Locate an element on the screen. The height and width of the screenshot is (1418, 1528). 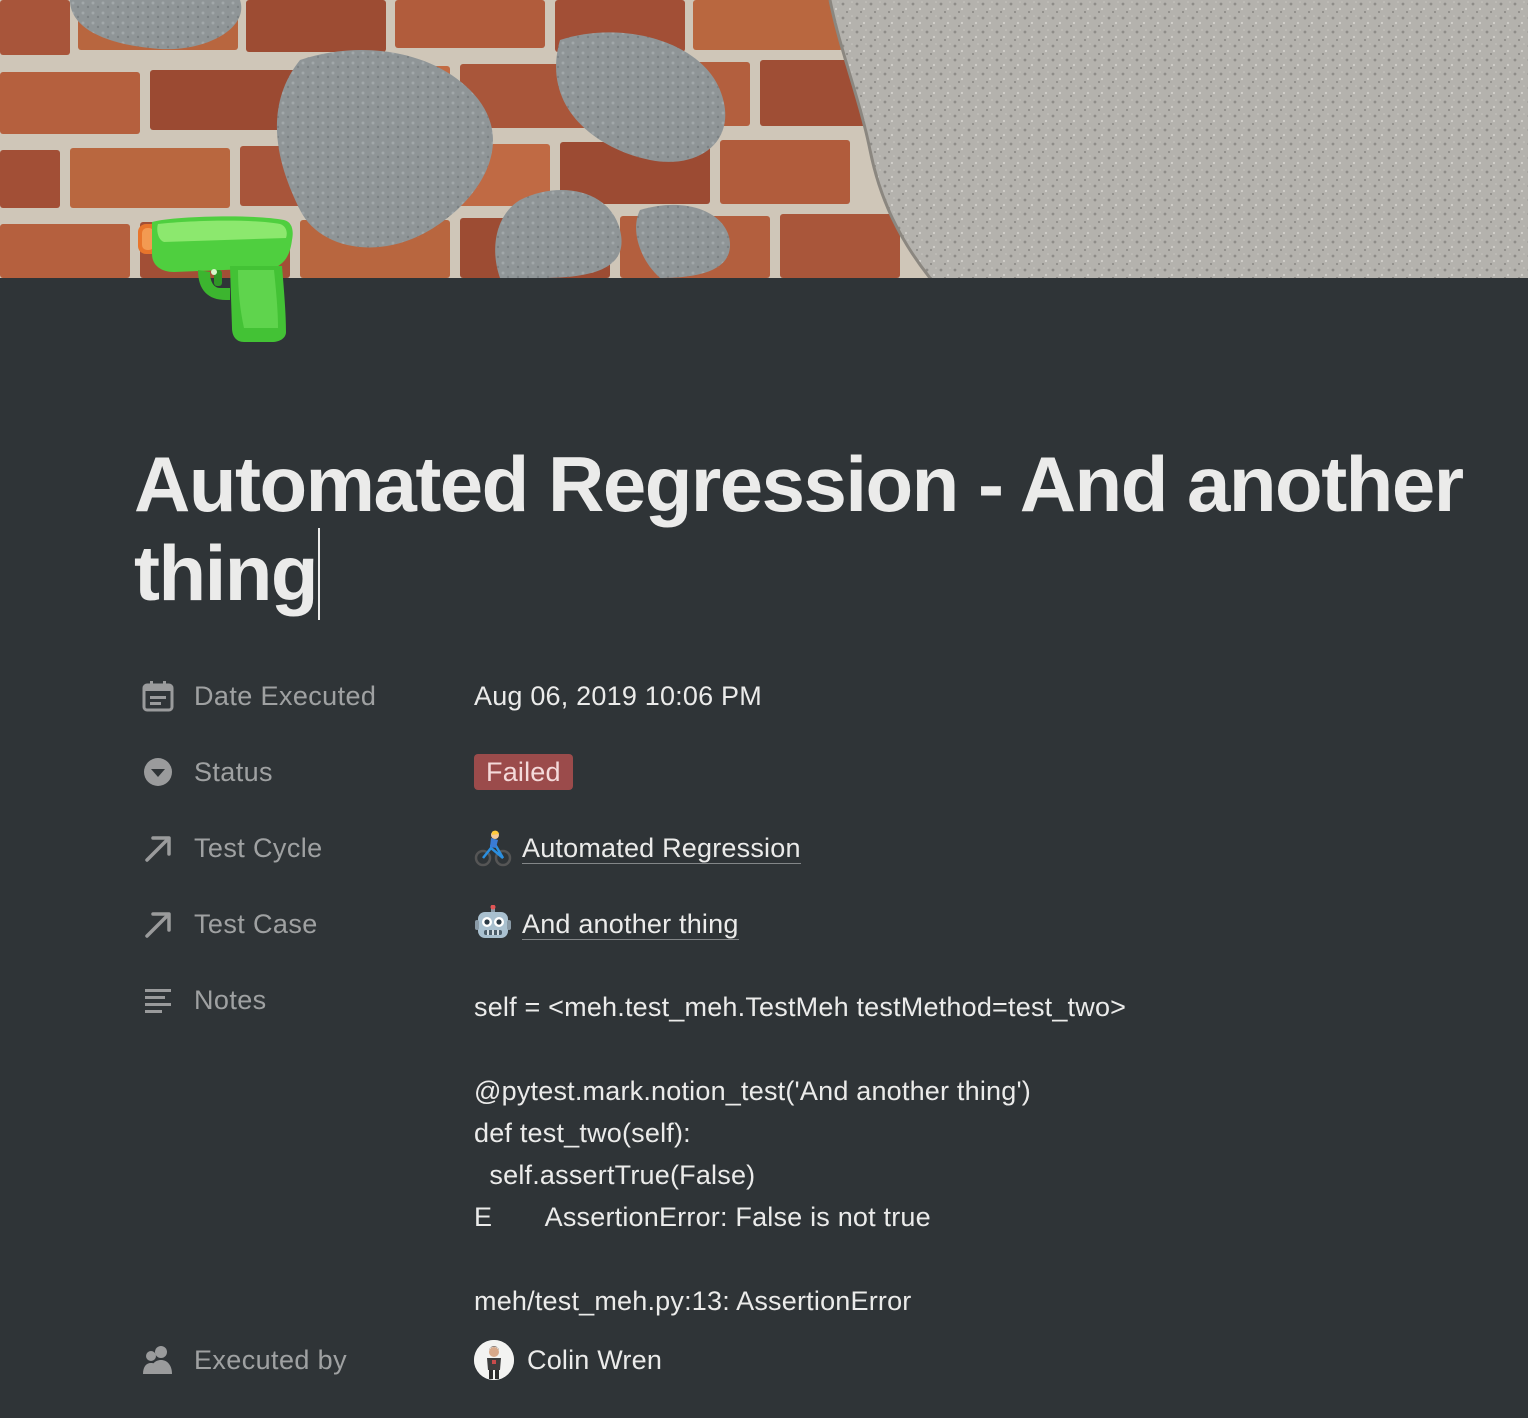
property-label: Test Cycle is located at coordinates (258, 847).